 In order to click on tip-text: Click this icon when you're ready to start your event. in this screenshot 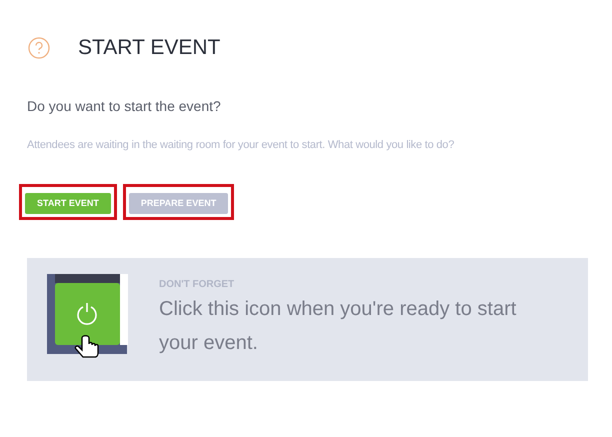, I will do `click(338, 326)`.